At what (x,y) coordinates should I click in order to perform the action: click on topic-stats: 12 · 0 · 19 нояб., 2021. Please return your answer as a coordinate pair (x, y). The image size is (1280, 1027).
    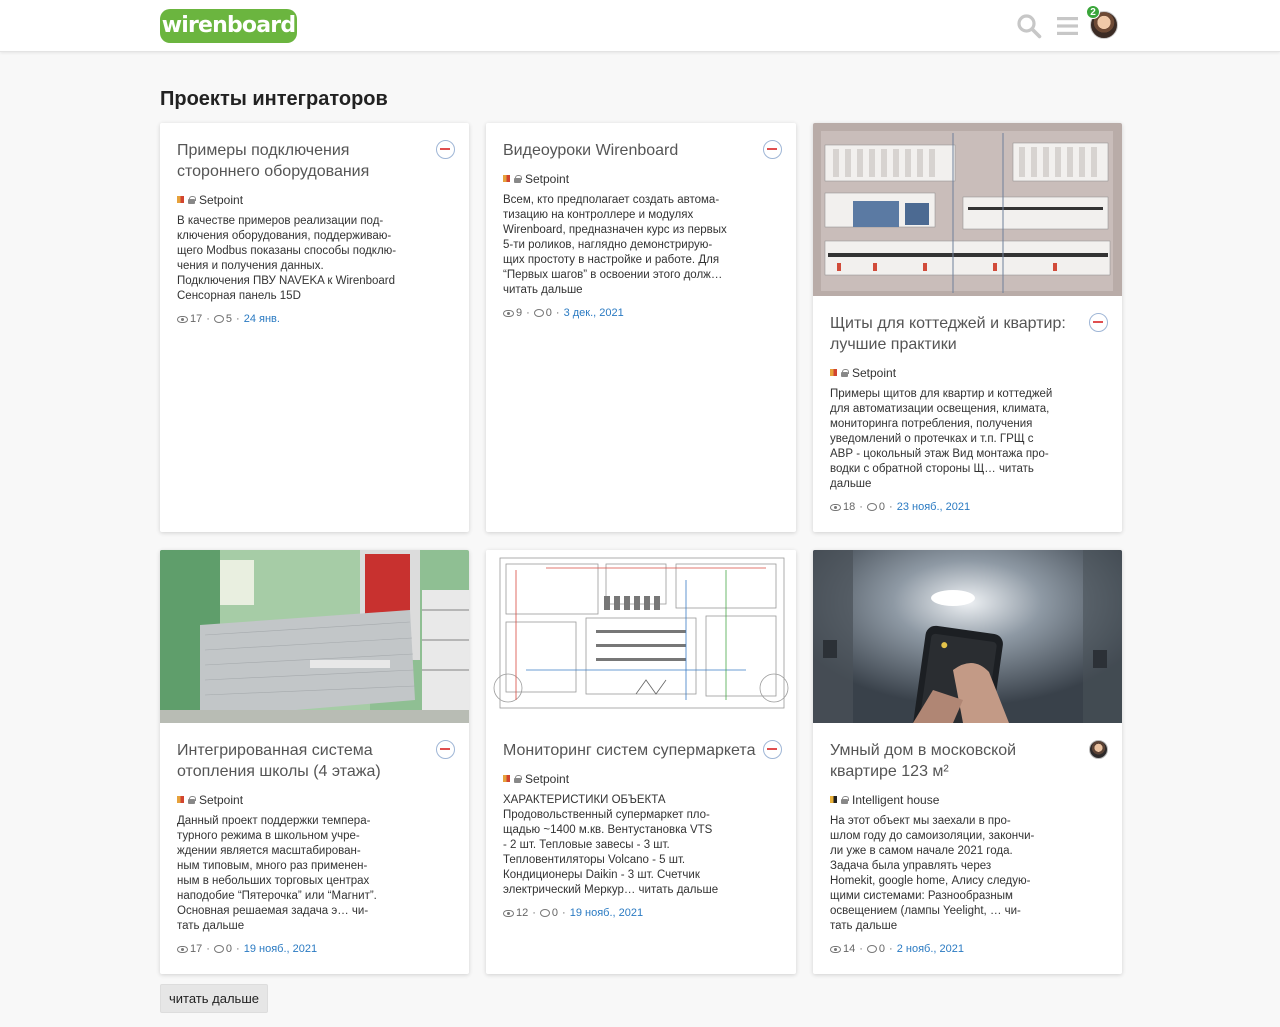
    Looking at the image, I should click on (642, 913).